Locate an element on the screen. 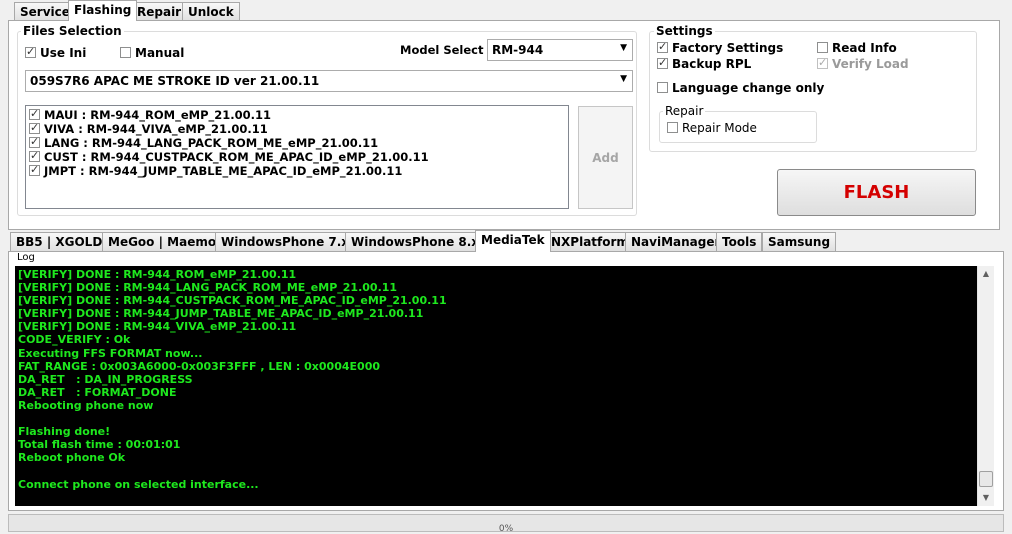  model-select-label: Model Select is located at coordinates (442, 50).